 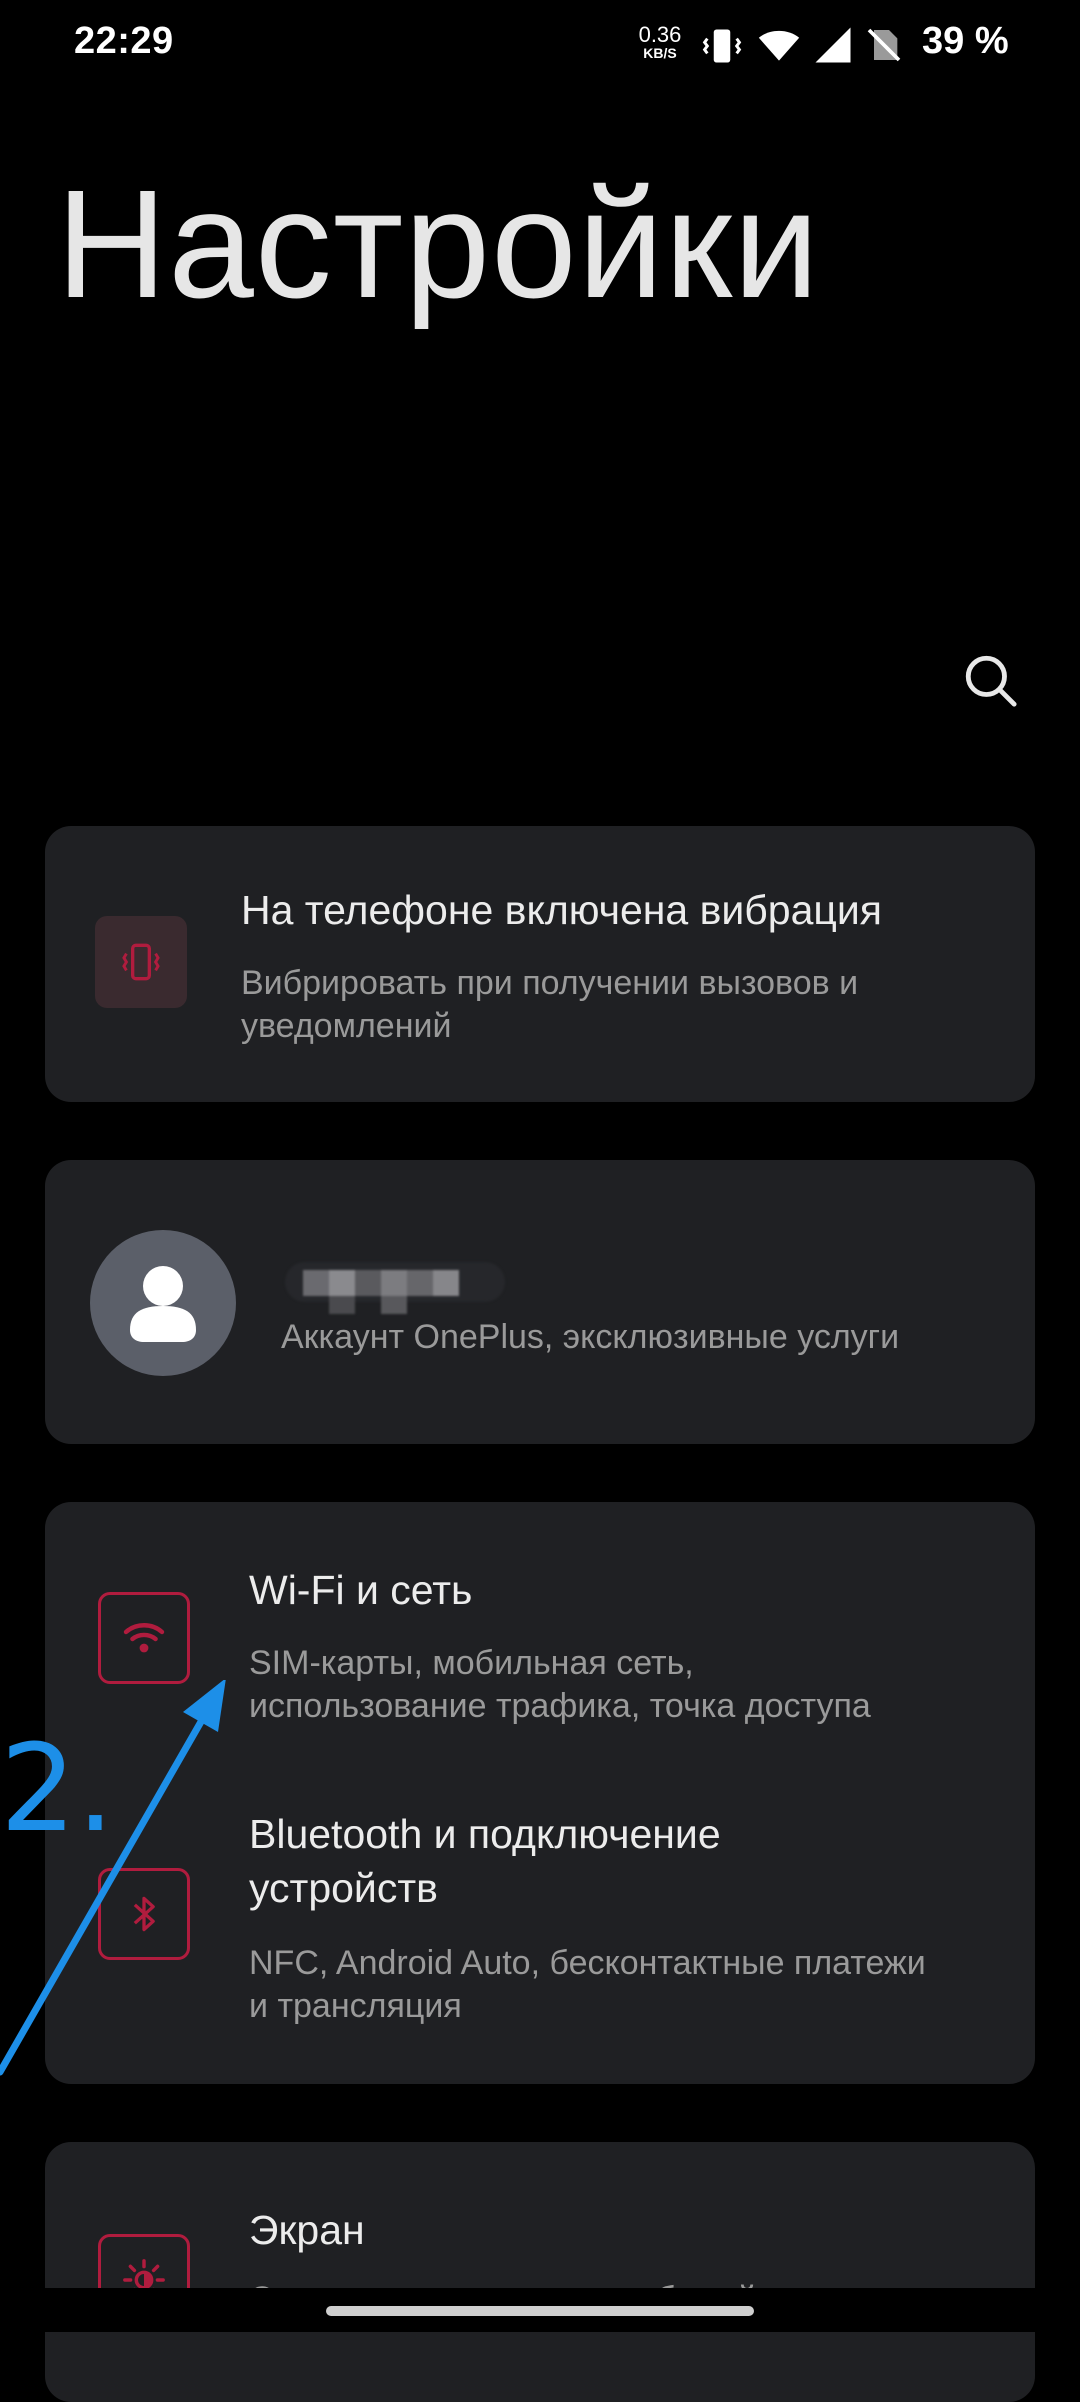 What do you see at coordinates (485, 1834) in the screenshot?
I see `bluetooth-title-line1: Bluetooth и подключение` at bounding box center [485, 1834].